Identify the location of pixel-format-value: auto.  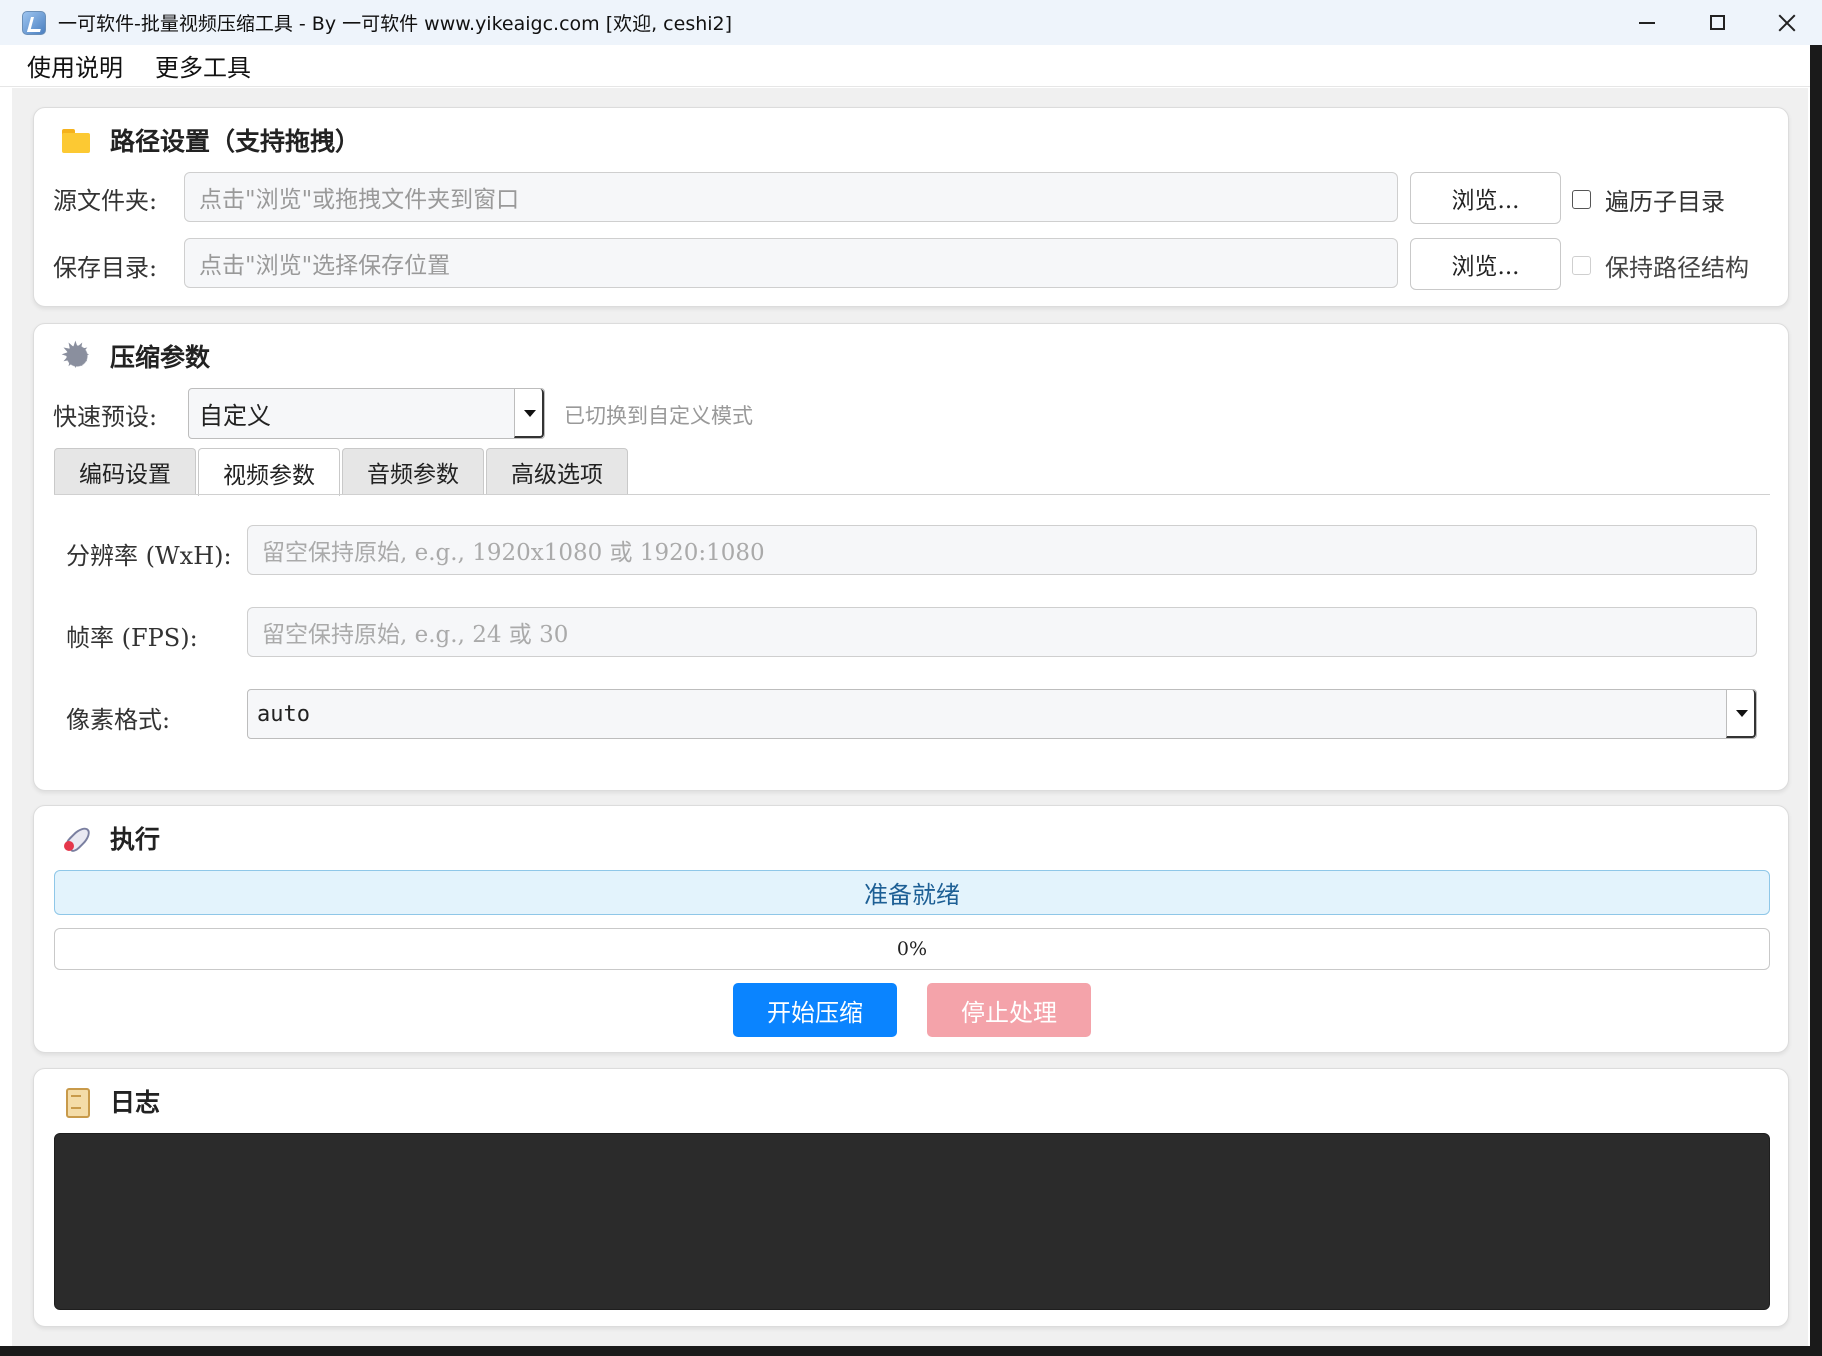
(283, 714).